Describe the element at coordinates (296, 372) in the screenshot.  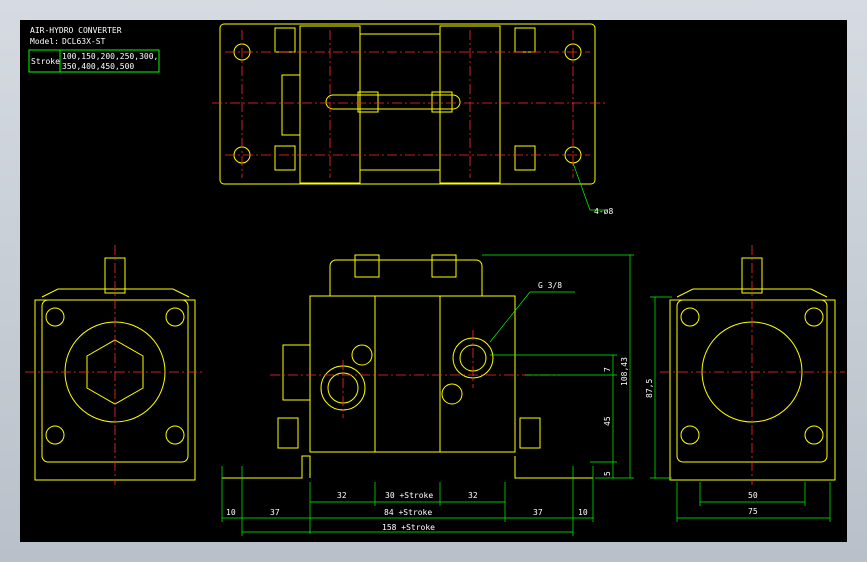
I see `front-left-boss` at that location.